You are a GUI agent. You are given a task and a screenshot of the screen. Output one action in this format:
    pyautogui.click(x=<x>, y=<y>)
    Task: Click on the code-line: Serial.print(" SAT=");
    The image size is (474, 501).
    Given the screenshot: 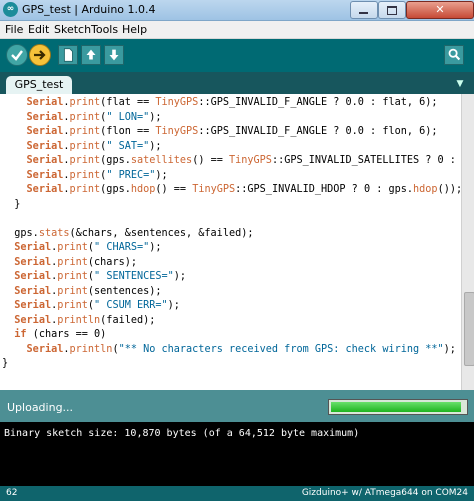 What is the action you would take?
    pyautogui.click(x=94, y=146)
    